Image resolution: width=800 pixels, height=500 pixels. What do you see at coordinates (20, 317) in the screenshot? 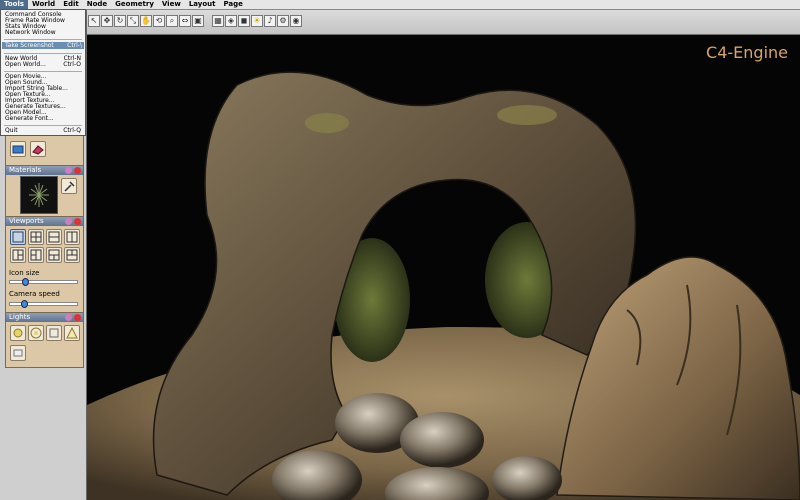
I see `lights-panel-title: Lights` at bounding box center [20, 317].